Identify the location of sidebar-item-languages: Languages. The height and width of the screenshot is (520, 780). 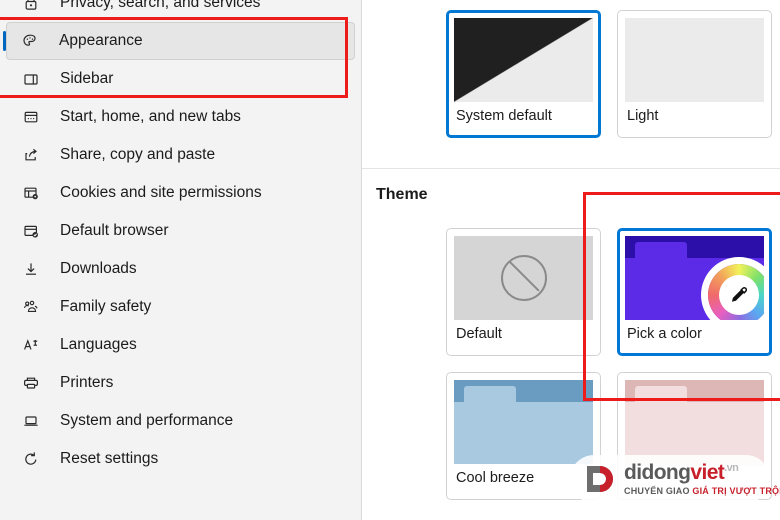
(180, 345).